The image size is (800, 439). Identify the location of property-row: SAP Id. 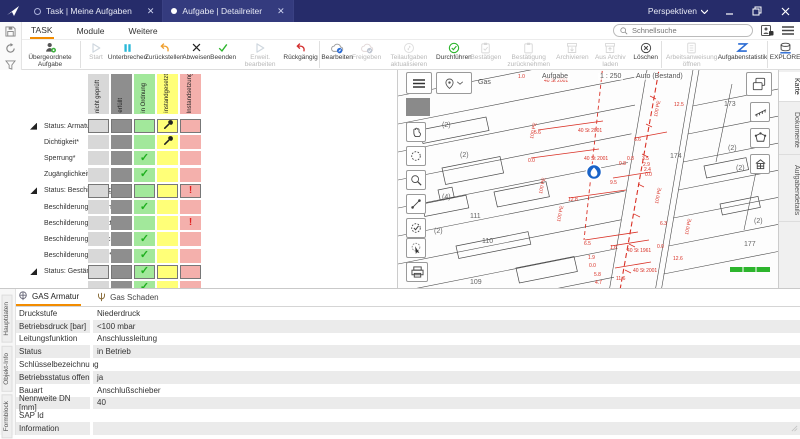
(408, 416).